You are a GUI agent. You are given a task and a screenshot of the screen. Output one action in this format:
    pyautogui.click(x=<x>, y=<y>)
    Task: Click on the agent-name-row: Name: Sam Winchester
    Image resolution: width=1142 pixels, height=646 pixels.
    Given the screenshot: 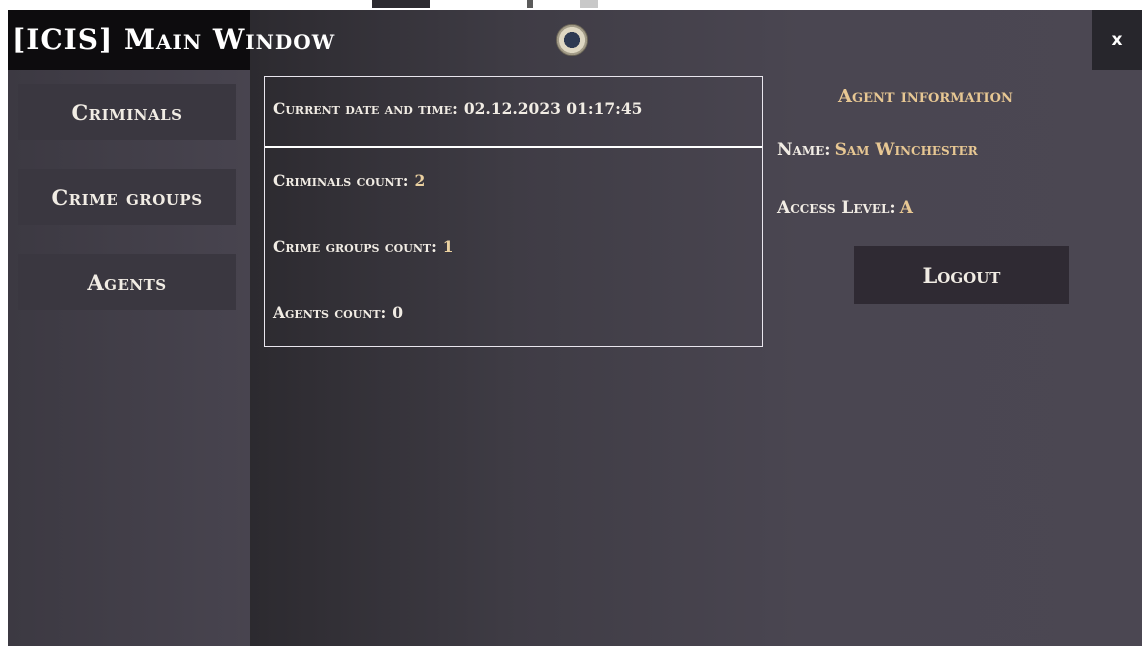 What is the action you would take?
    pyautogui.click(x=877, y=150)
    